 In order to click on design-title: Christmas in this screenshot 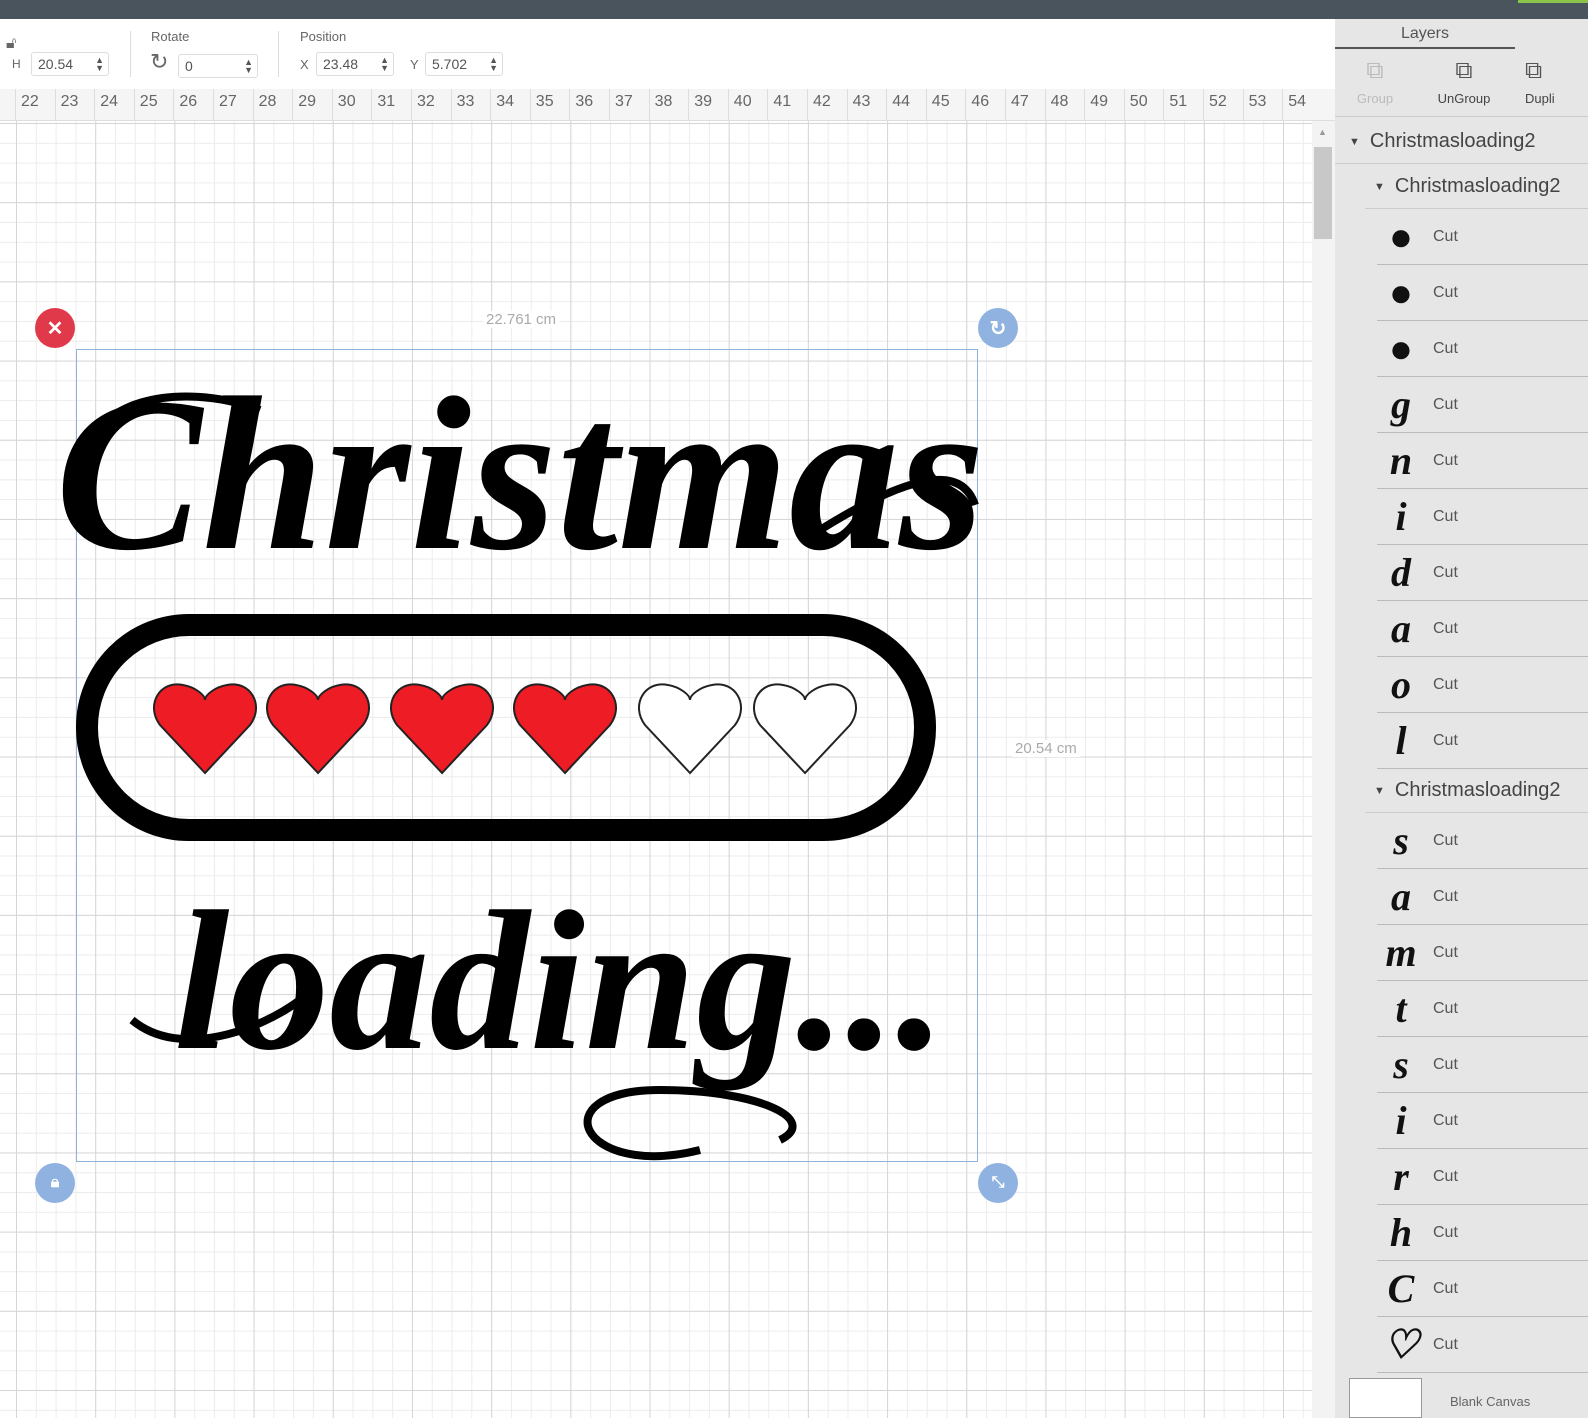, I will do `click(519, 474)`.